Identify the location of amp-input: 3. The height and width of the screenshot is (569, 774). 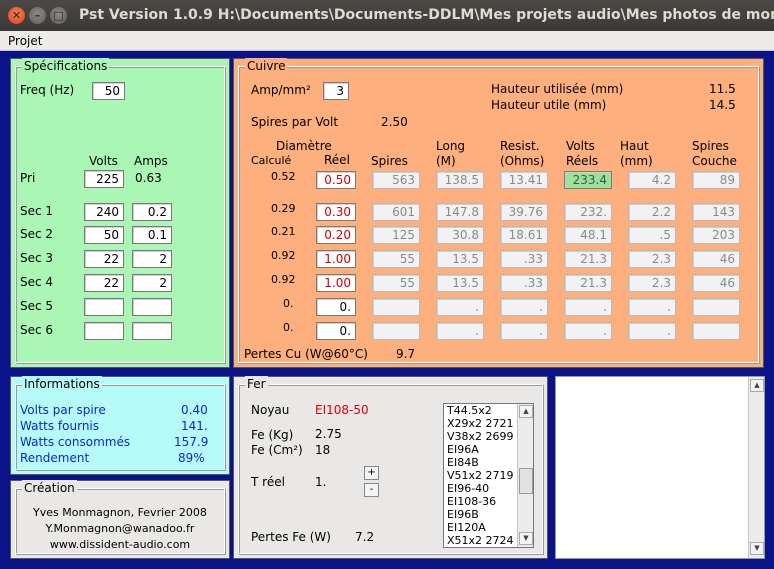
(336, 91).